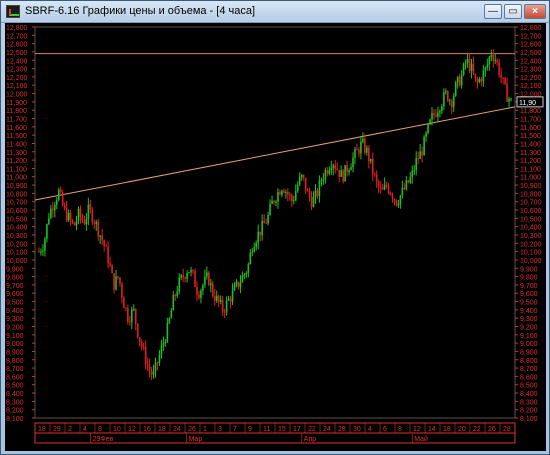 This screenshot has width=550, height=455. I want to click on y-tick-label-right: 9,600, so click(529, 294).